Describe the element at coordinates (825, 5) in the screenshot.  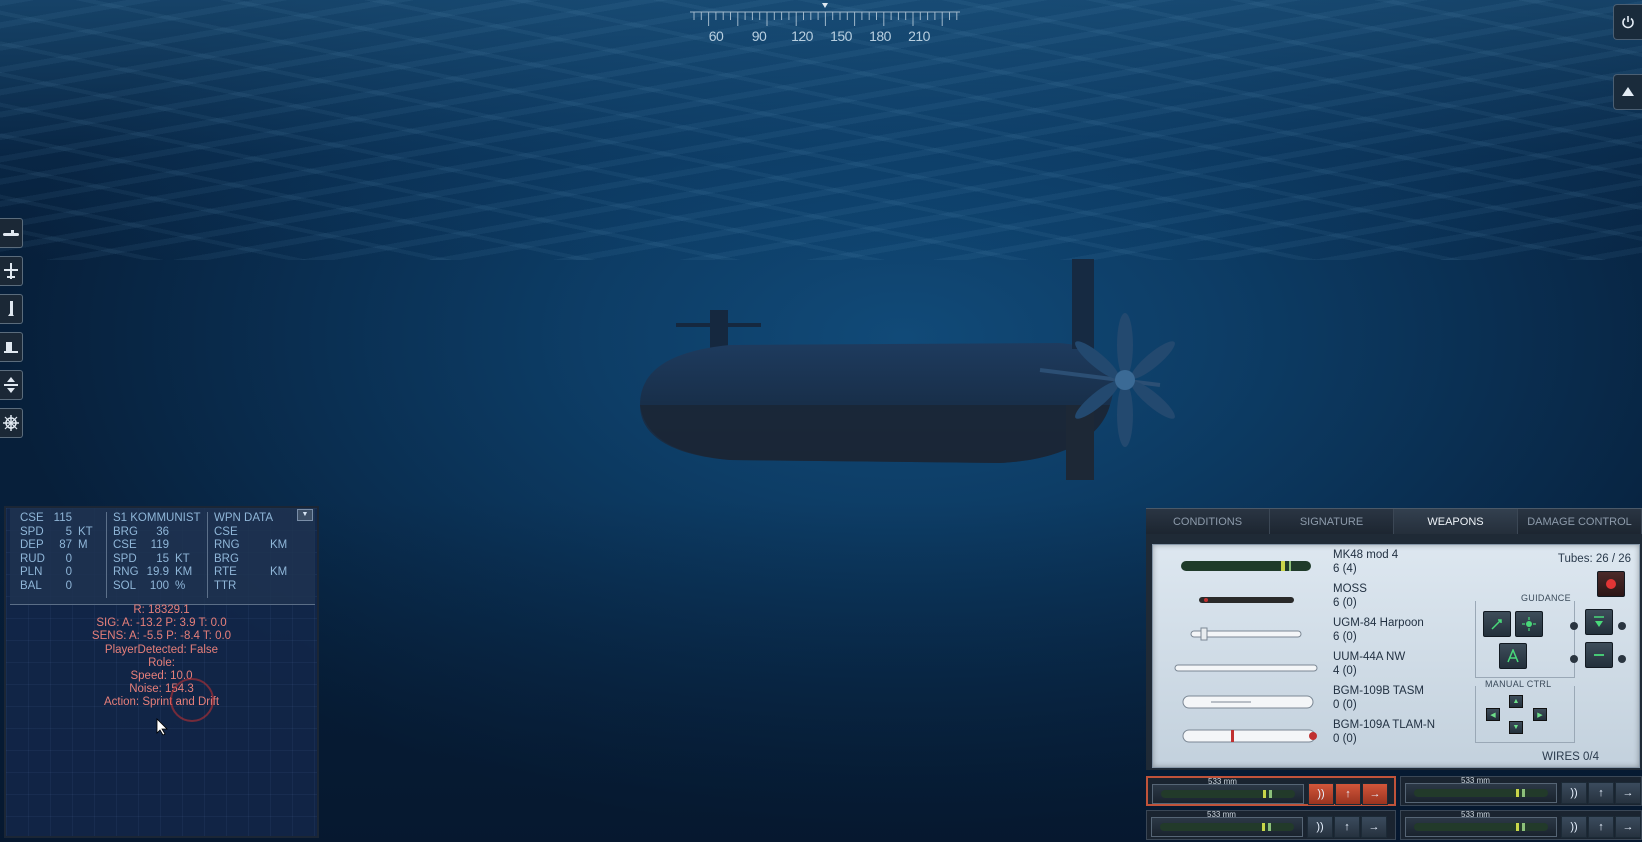
I see `heading-marker-icon` at that location.